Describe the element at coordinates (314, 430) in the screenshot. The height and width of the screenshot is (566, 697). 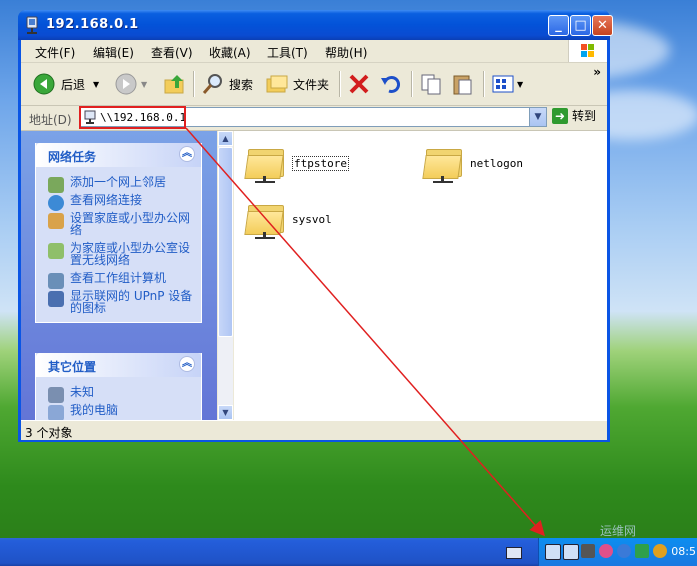
I see `status-bar: 3 个对象` at that location.